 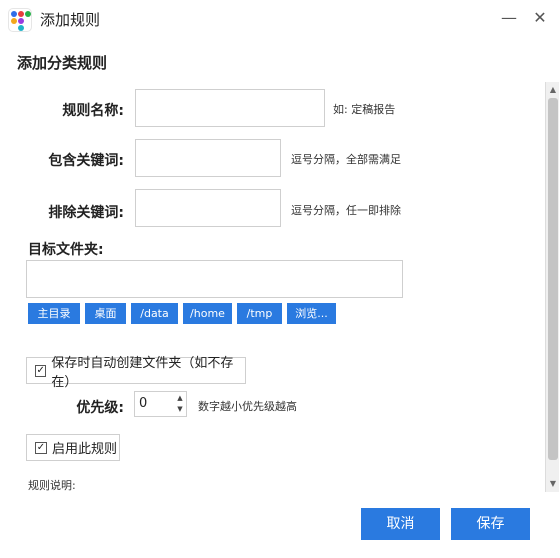 I want to click on save-button: 保存, so click(x=490, y=524).